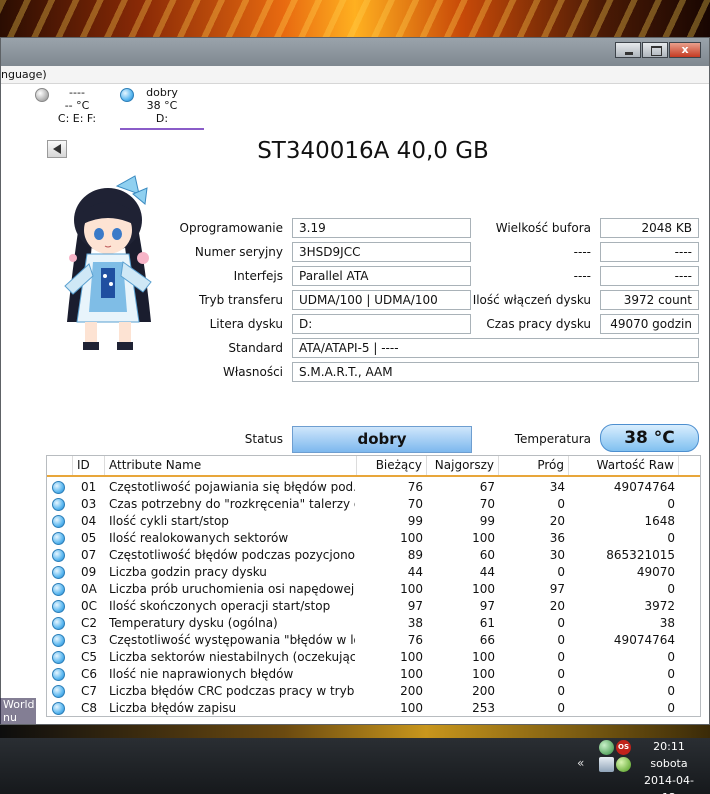 The height and width of the screenshot is (794, 710). I want to click on column-header-raw-value: Wartość Raw, so click(624, 465).